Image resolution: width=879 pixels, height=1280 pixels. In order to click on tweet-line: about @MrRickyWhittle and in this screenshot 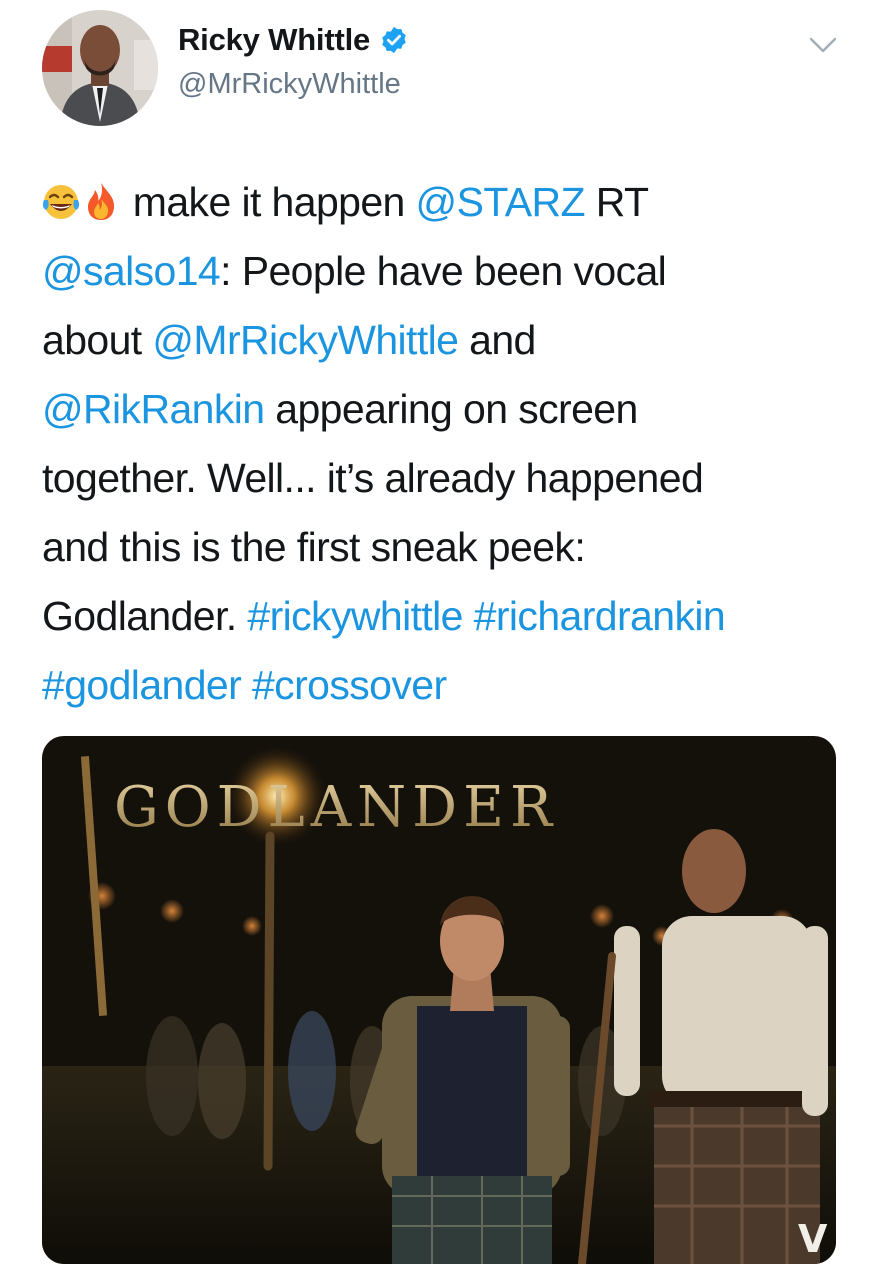, I will do `click(447, 340)`.